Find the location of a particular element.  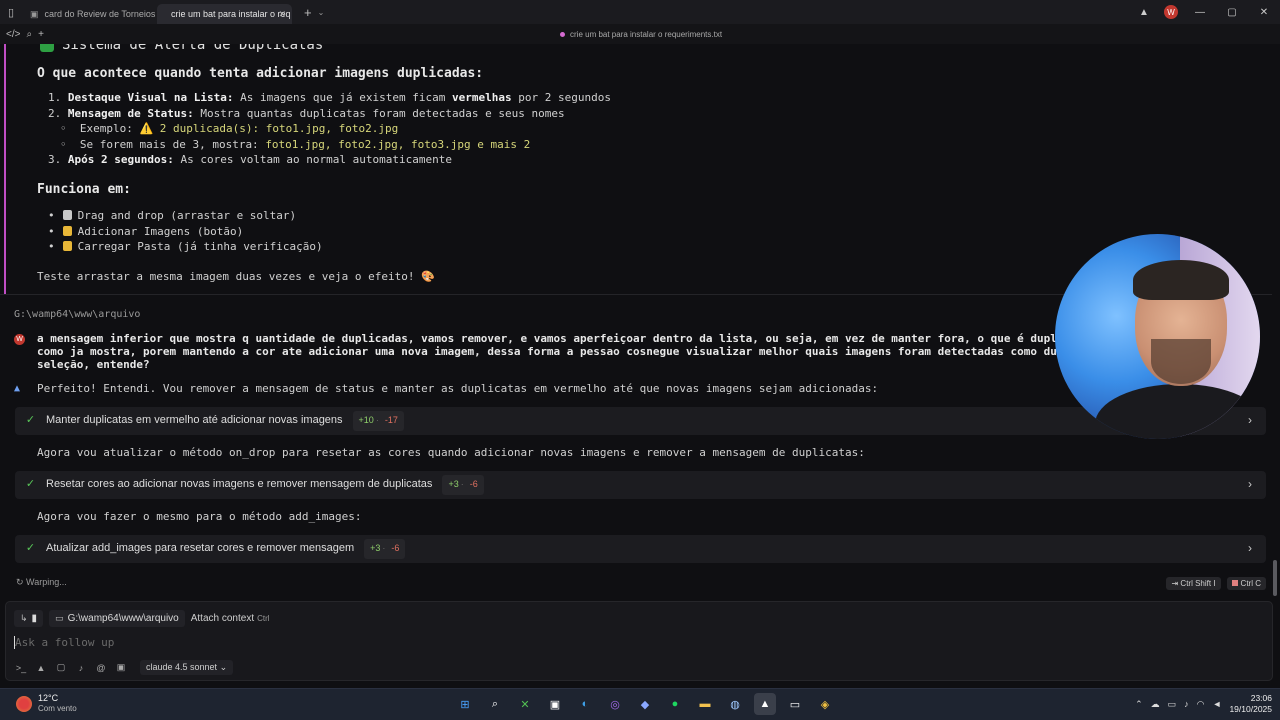

list-text: Drag and drop (arrastar e soltar) is located at coordinates (187, 215).